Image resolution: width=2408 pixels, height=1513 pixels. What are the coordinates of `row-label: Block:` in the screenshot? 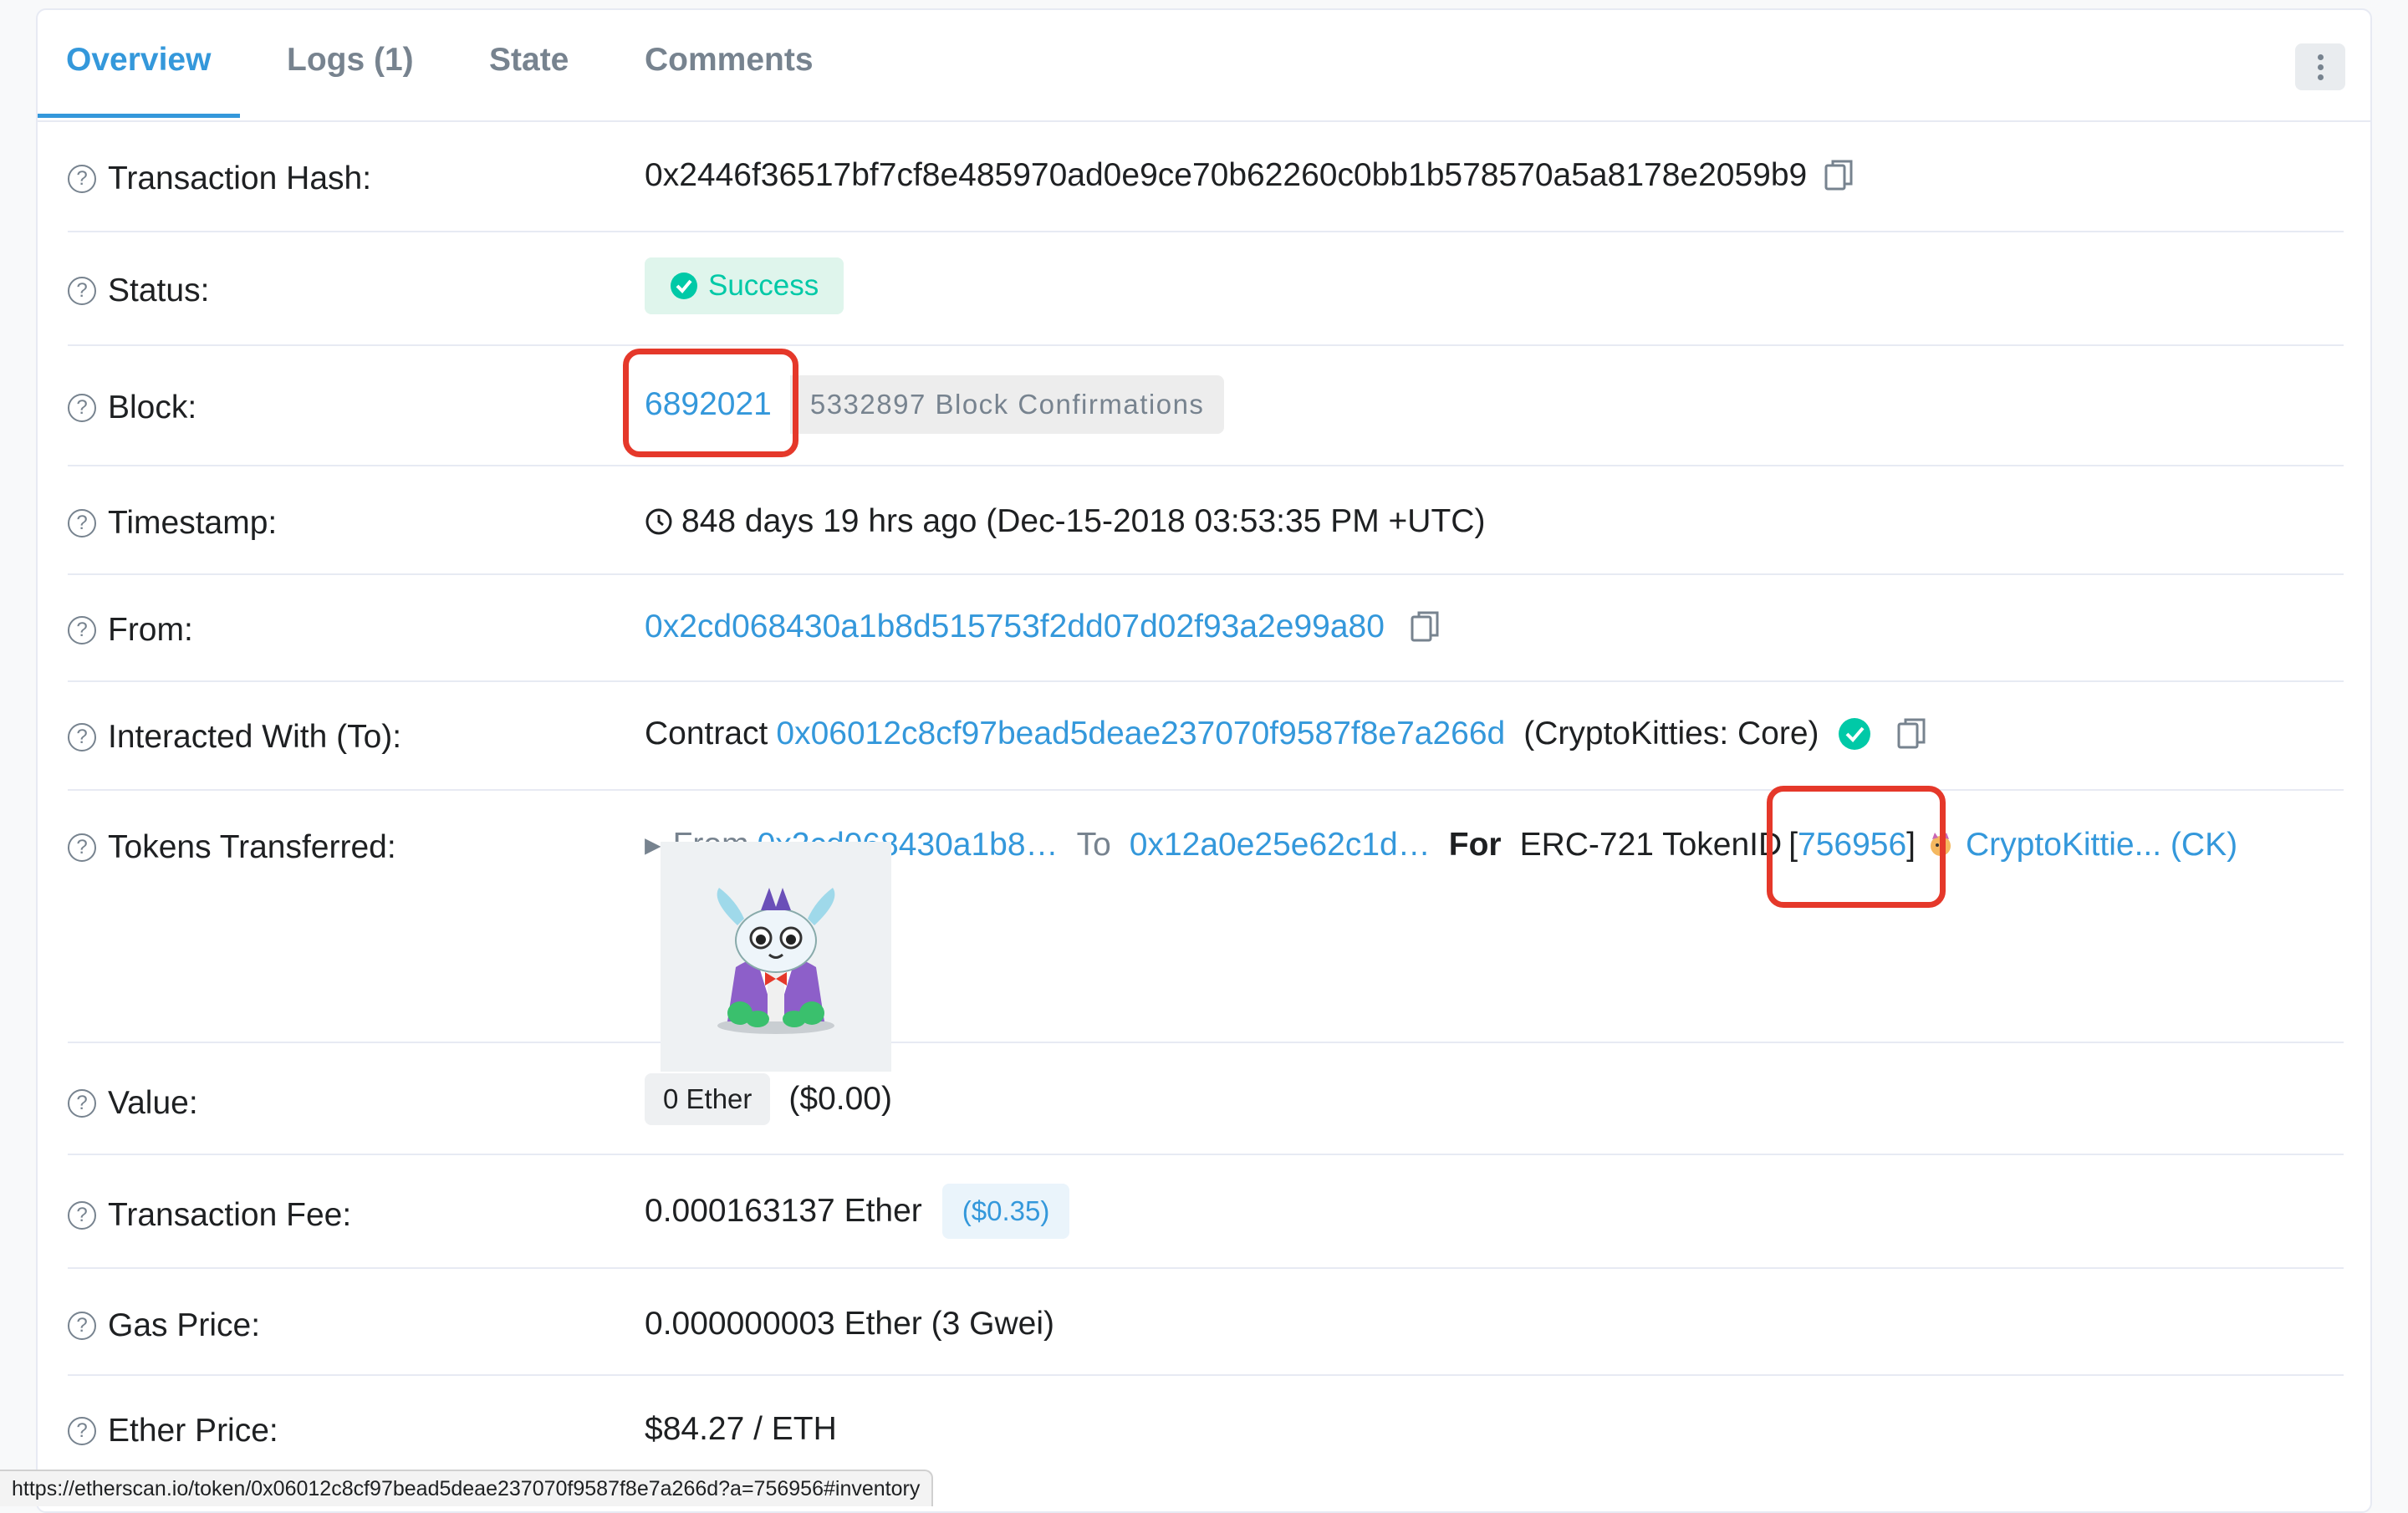 It's located at (152, 407).